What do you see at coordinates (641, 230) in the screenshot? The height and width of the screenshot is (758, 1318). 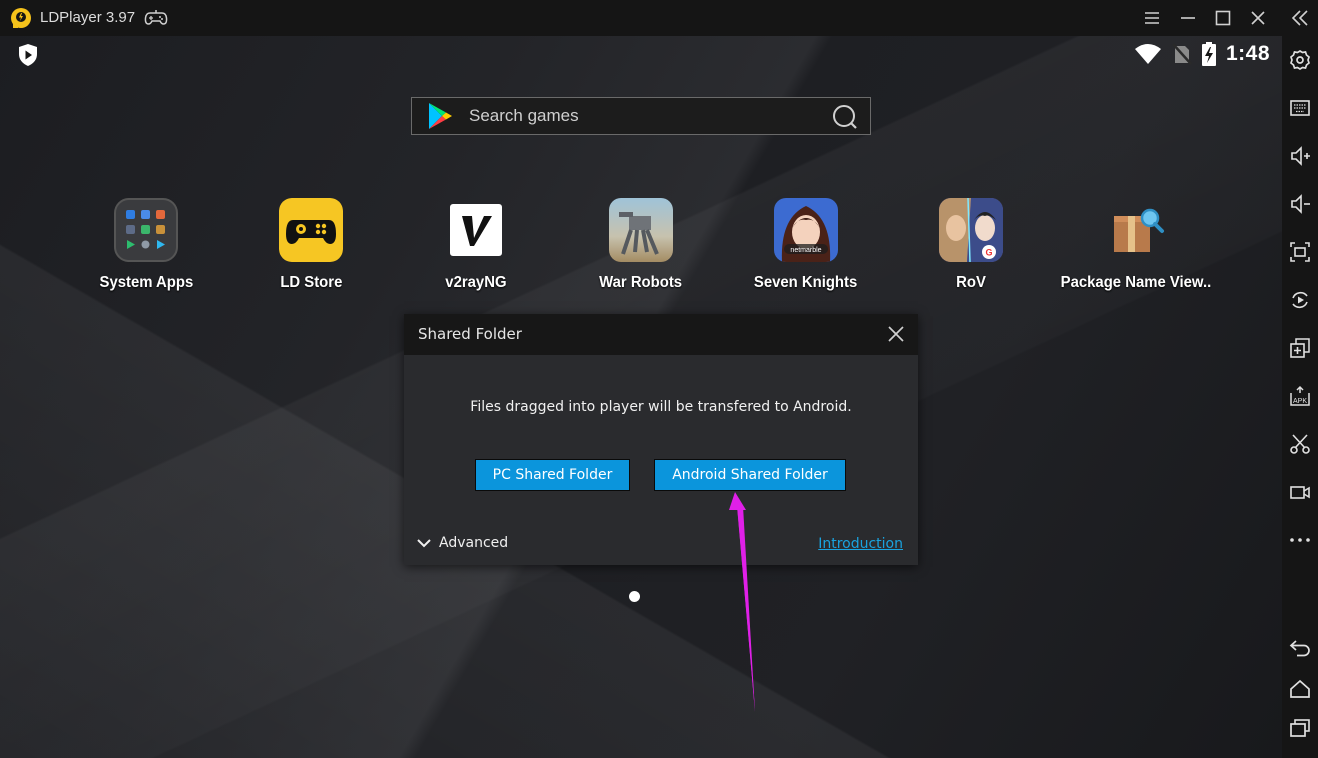 I see `war-robots-icon` at bounding box center [641, 230].